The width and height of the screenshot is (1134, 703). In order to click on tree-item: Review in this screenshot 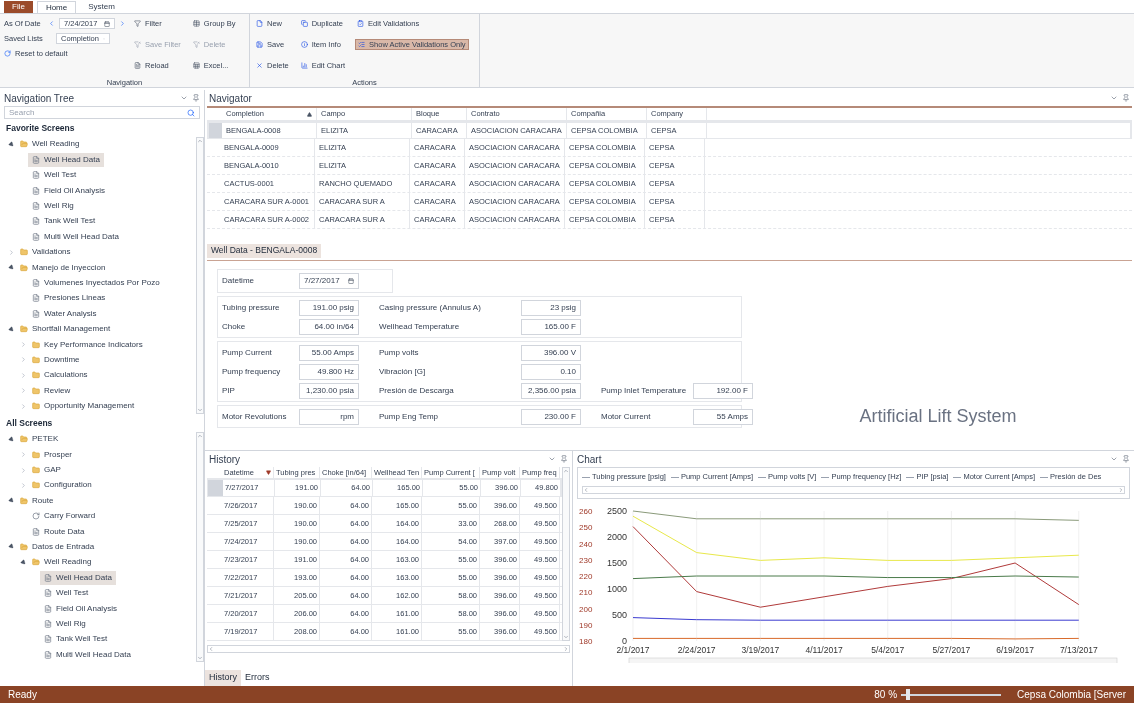, I will do `click(51, 390)`.